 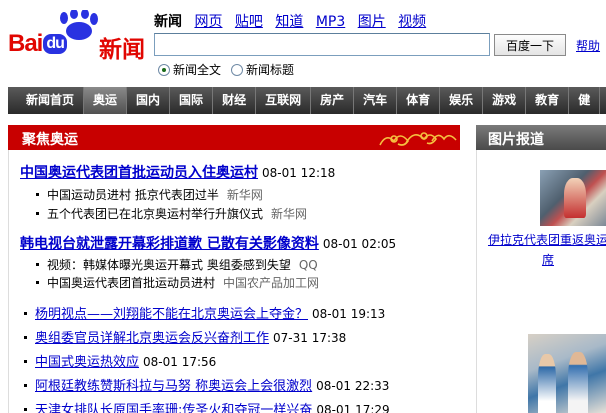 I want to click on news-item-link: 阿根廷教练赞斯科拉与马努 称奥运会上会很激烈, so click(x=173, y=386).